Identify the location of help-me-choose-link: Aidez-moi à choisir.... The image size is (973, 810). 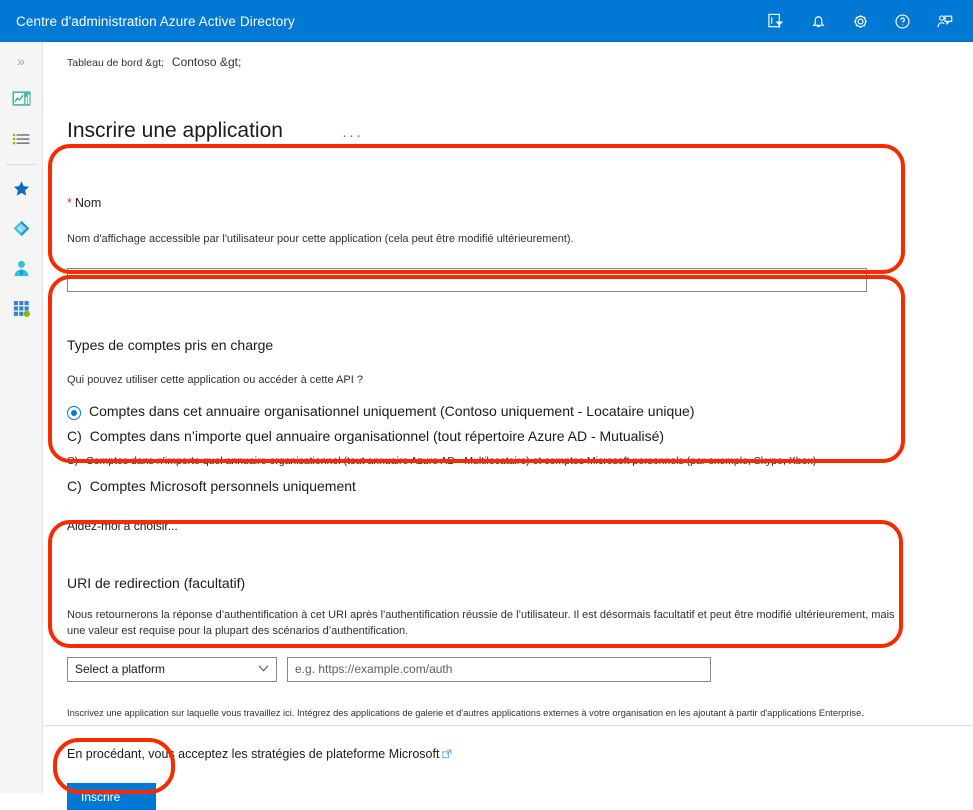
(508, 514).